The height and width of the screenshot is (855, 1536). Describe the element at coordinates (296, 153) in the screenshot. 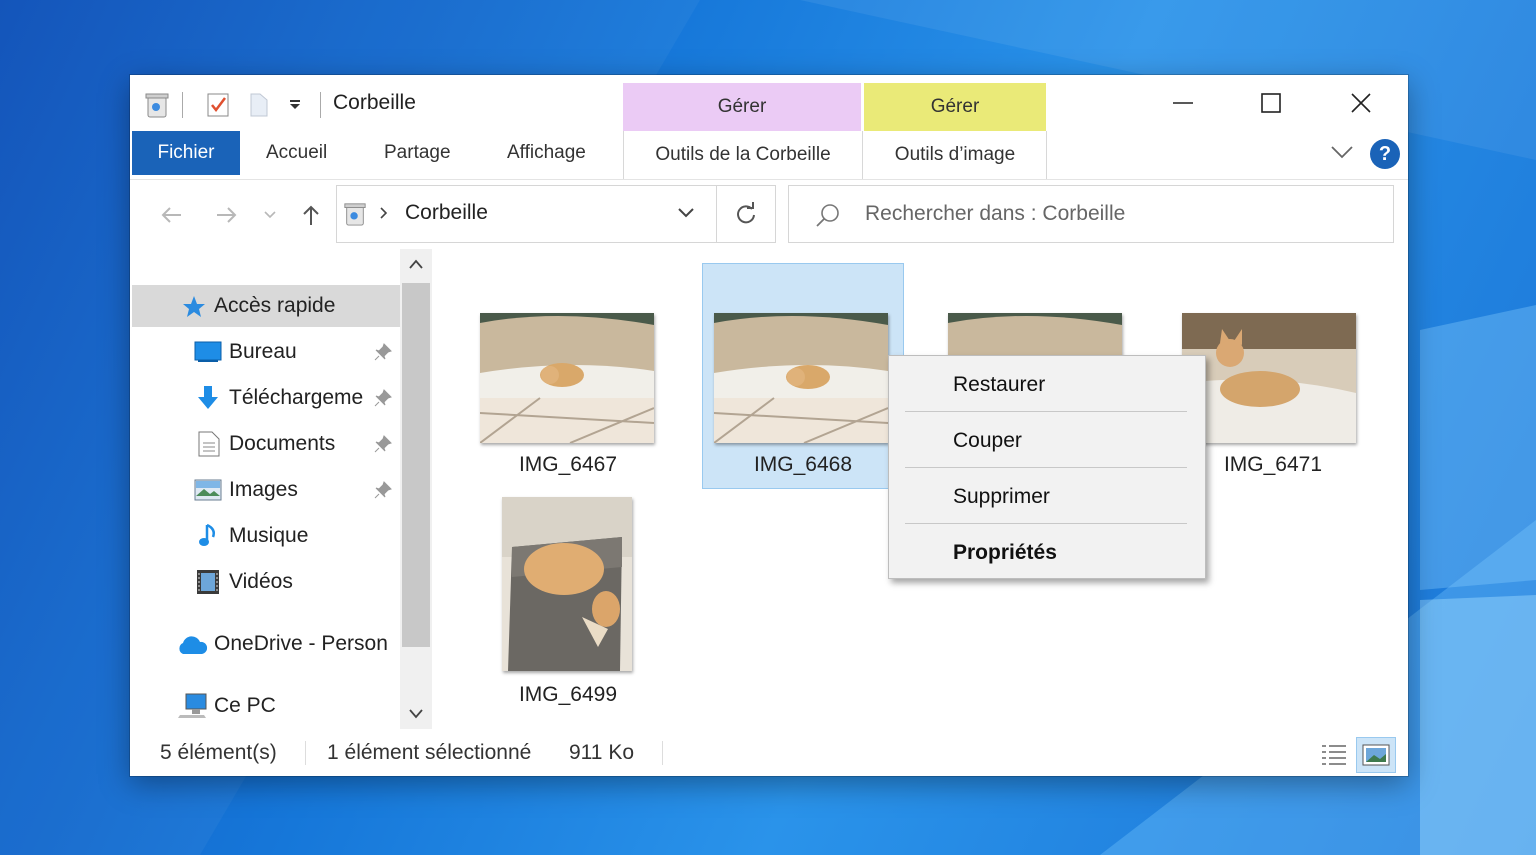

I see `tab-accueil: Accueil` at that location.